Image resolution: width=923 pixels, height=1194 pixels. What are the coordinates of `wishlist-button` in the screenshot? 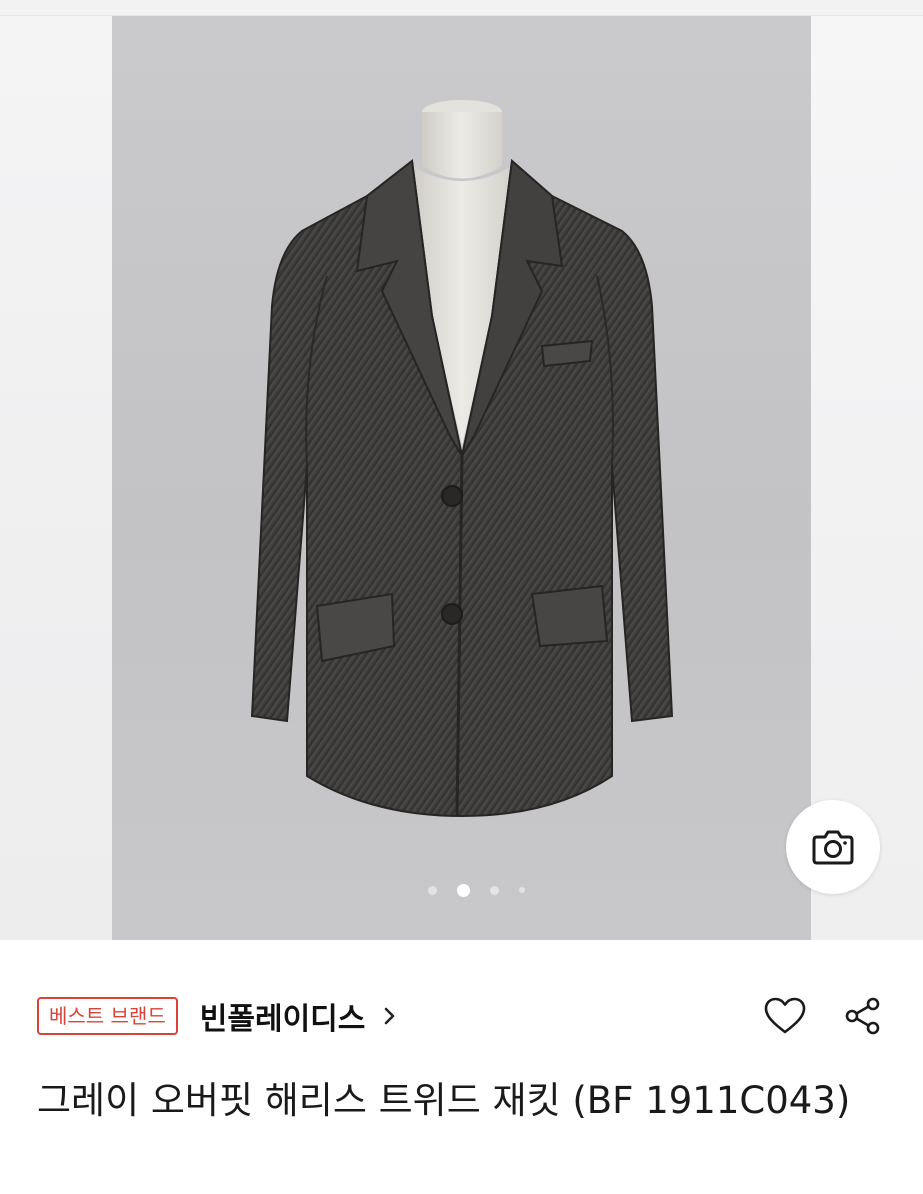 It's located at (785, 1016).